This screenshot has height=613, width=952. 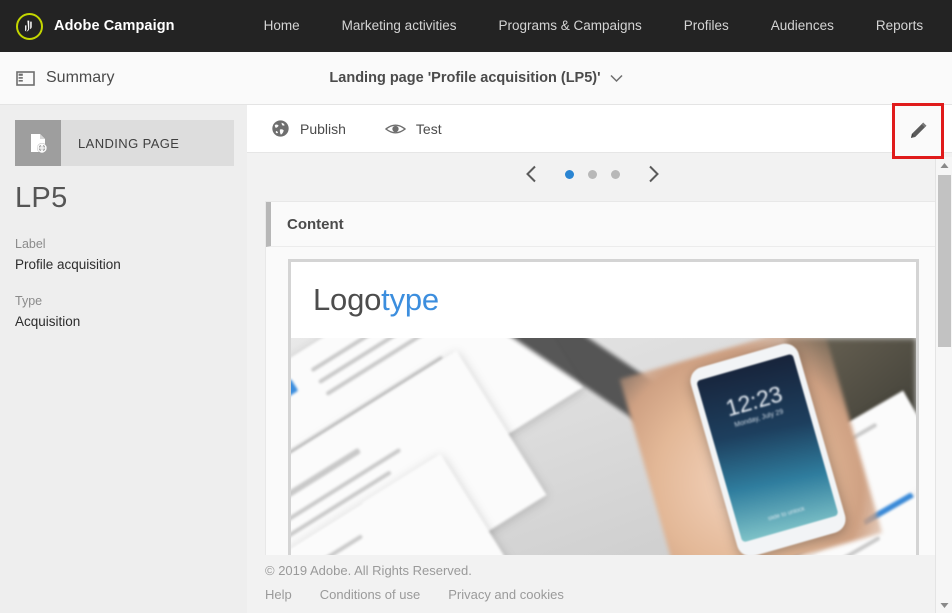 What do you see at coordinates (129, 143) in the screenshot?
I see `landing-page-badge-label: LANDING PAGE` at bounding box center [129, 143].